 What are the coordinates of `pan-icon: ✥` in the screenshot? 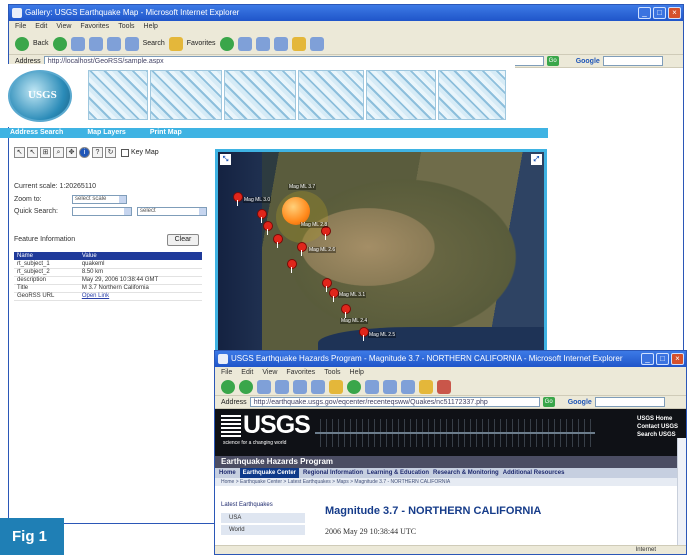 It's located at (71, 152).